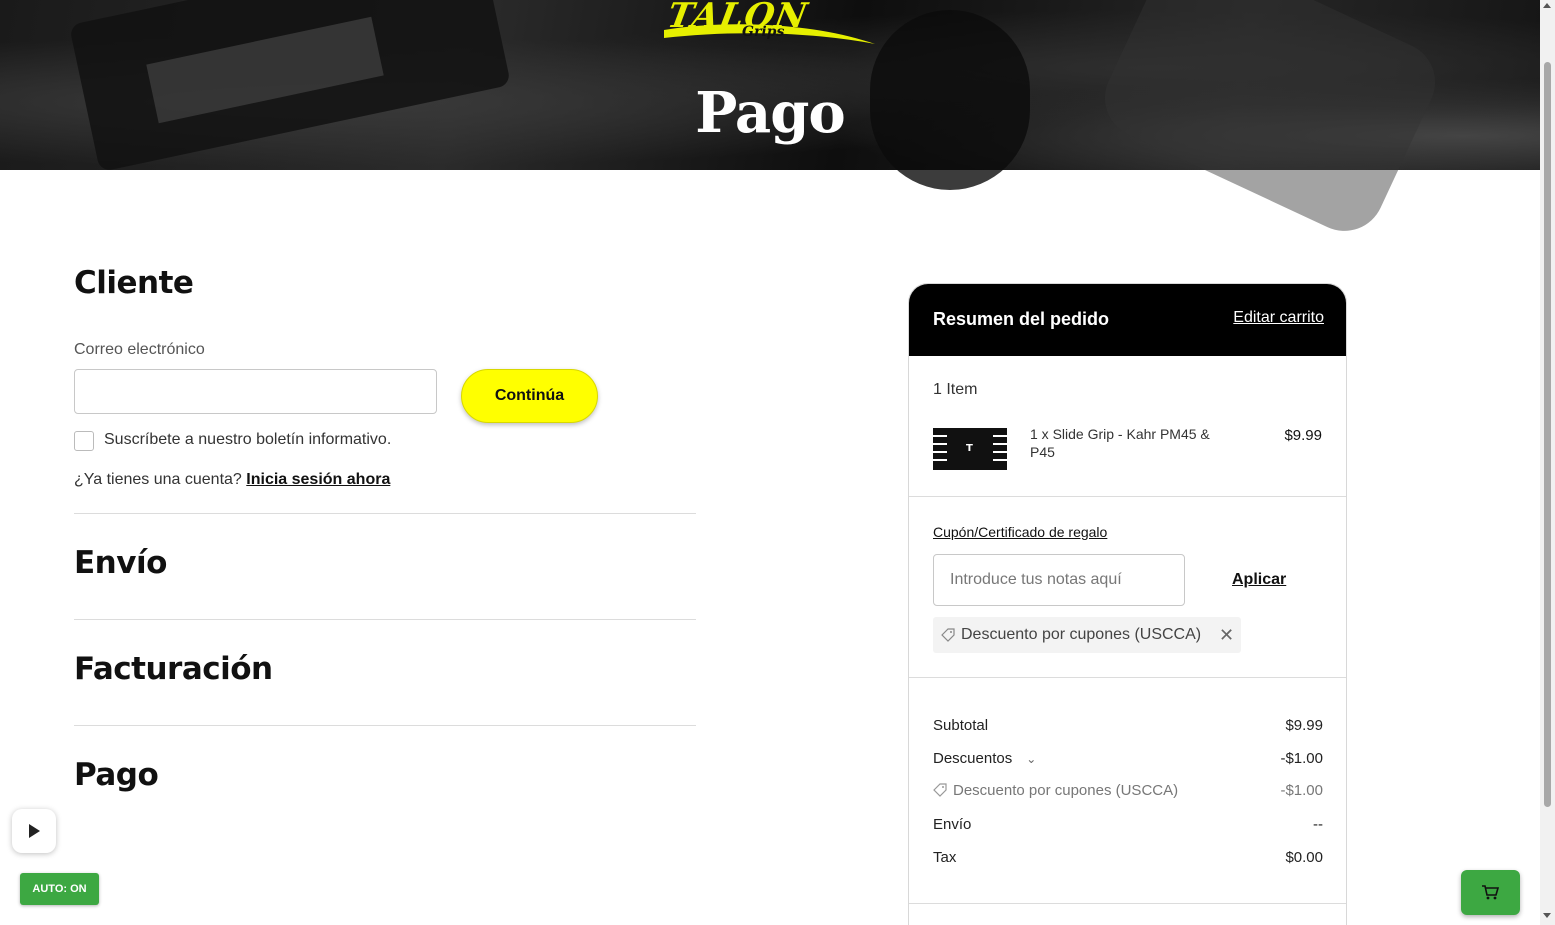 Image resolution: width=1555 pixels, height=925 pixels. I want to click on product-thumbnail: T, so click(970, 449).